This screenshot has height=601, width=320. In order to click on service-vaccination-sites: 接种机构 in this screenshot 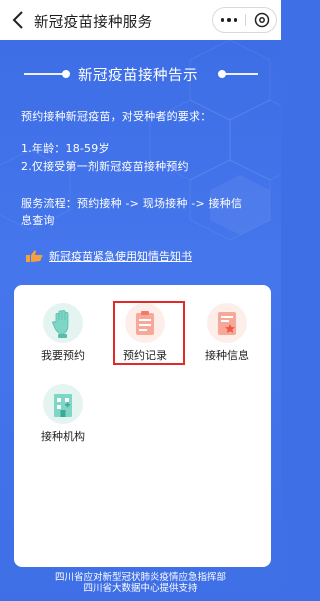, I will do `click(59, 414)`.